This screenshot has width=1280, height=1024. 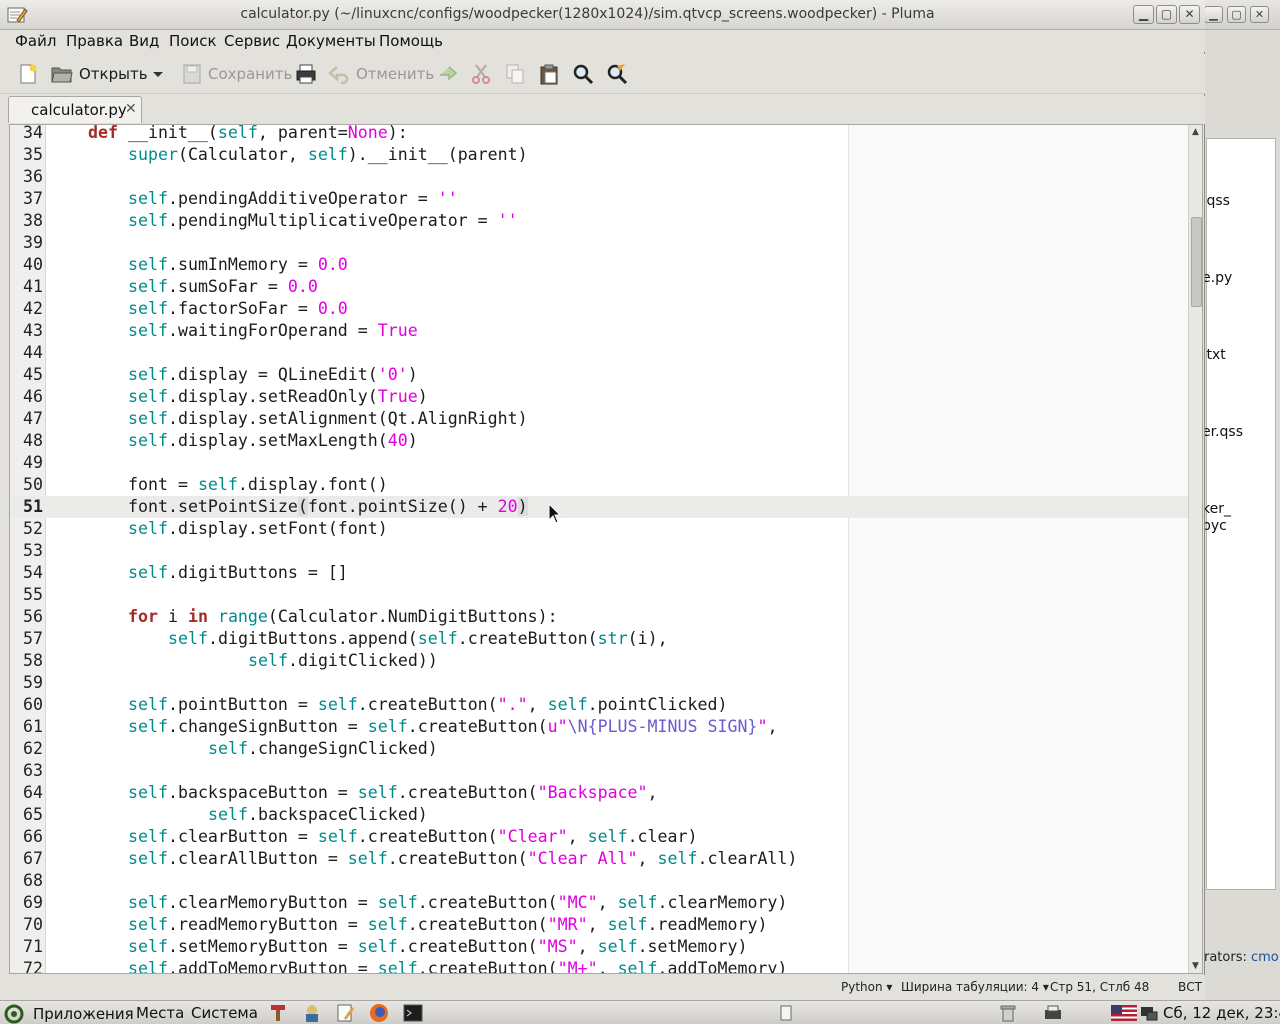 I want to click on line-number: 59, so click(x=33, y=682).